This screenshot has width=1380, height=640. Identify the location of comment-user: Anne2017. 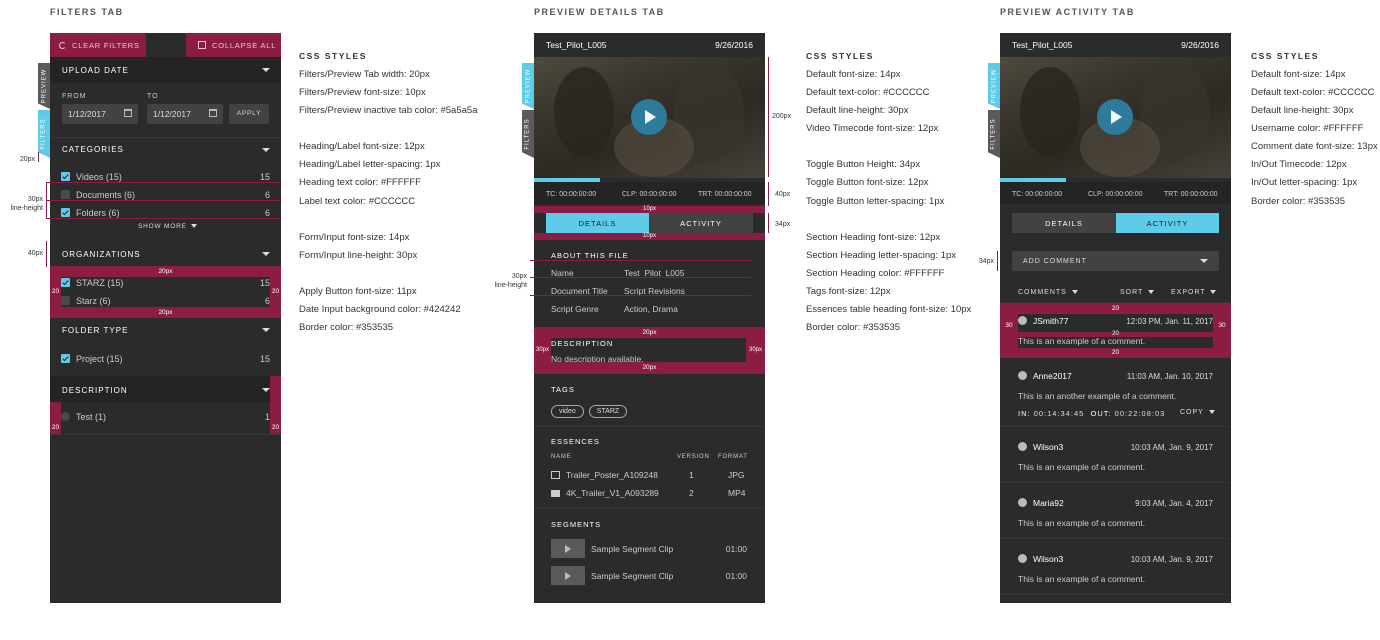
(1045, 376).